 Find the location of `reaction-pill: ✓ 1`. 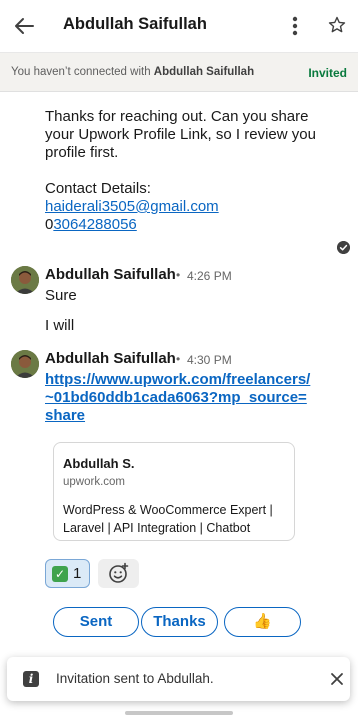

reaction-pill: ✓ 1 is located at coordinates (67, 573).